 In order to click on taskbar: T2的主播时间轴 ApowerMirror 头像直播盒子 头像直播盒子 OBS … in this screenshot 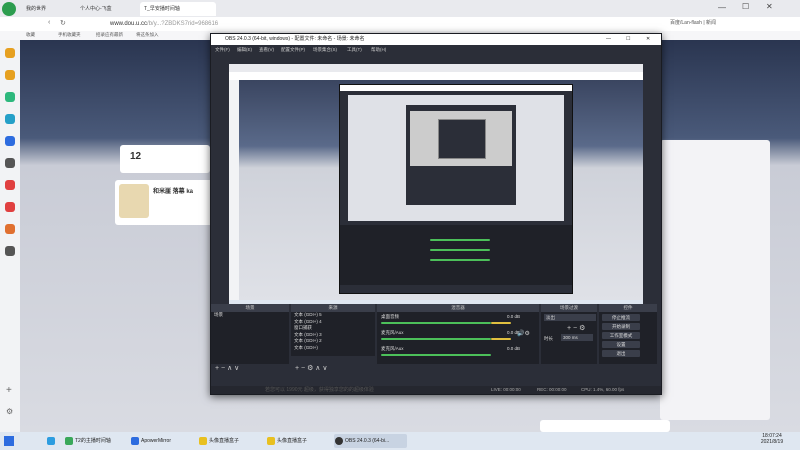, I will do `click(400, 441)`.